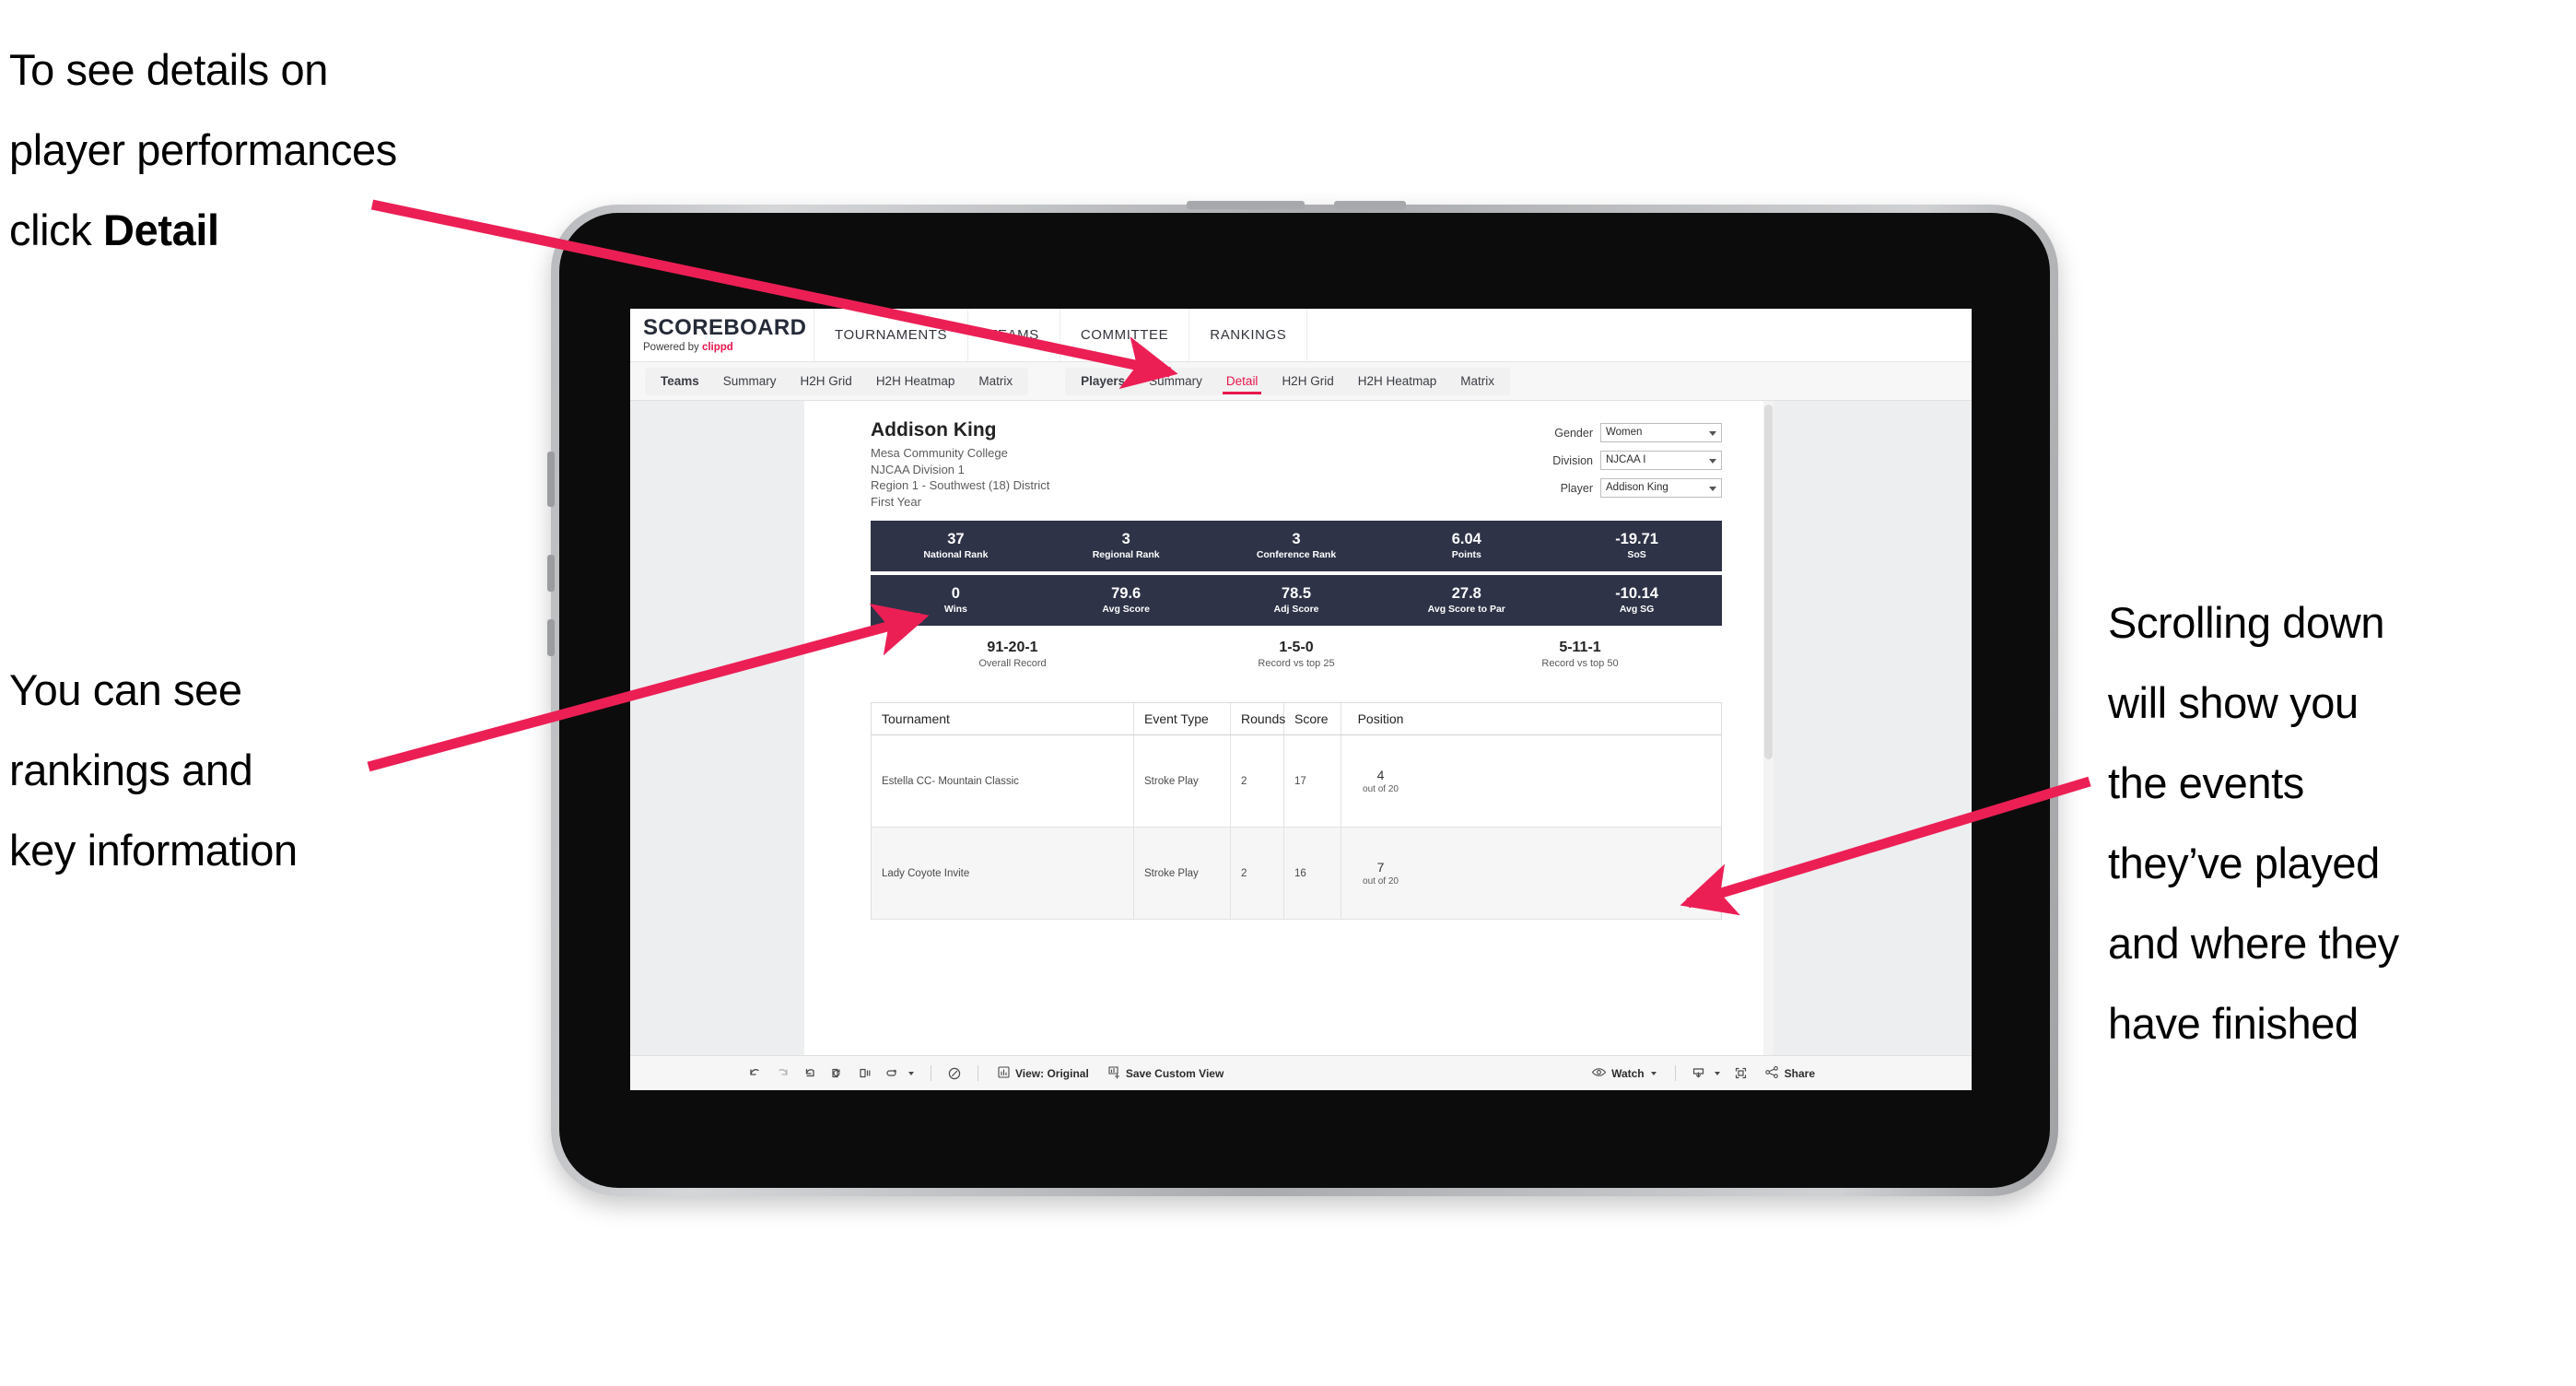  What do you see at coordinates (1628, 1073) in the screenshot?
I see `watch-label: Watch` at bounding box center [1628, 1073].